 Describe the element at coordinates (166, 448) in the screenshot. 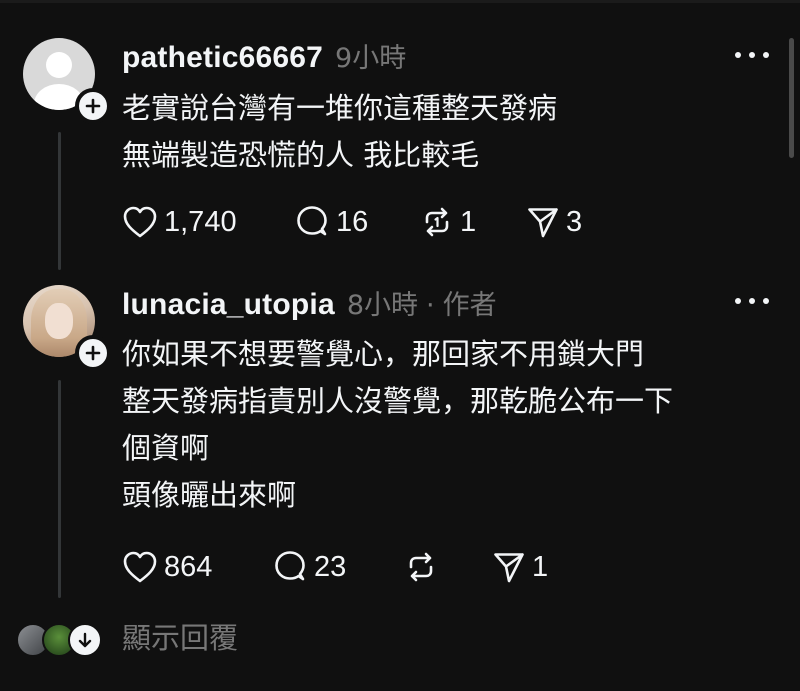

I see `post-line: 個資啊` at that location.